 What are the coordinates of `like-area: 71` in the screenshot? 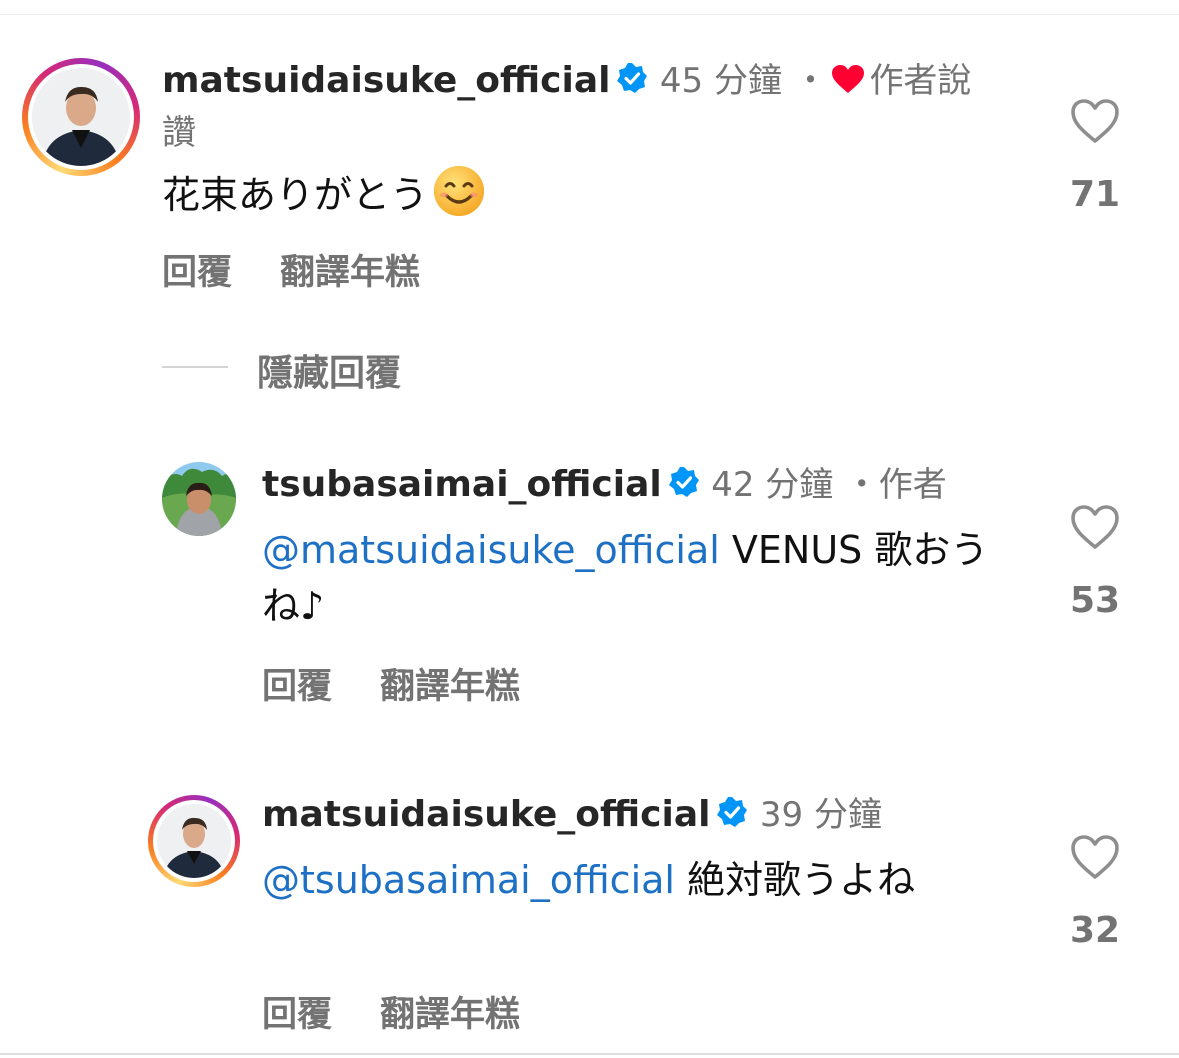 It's located at (1095, 156).